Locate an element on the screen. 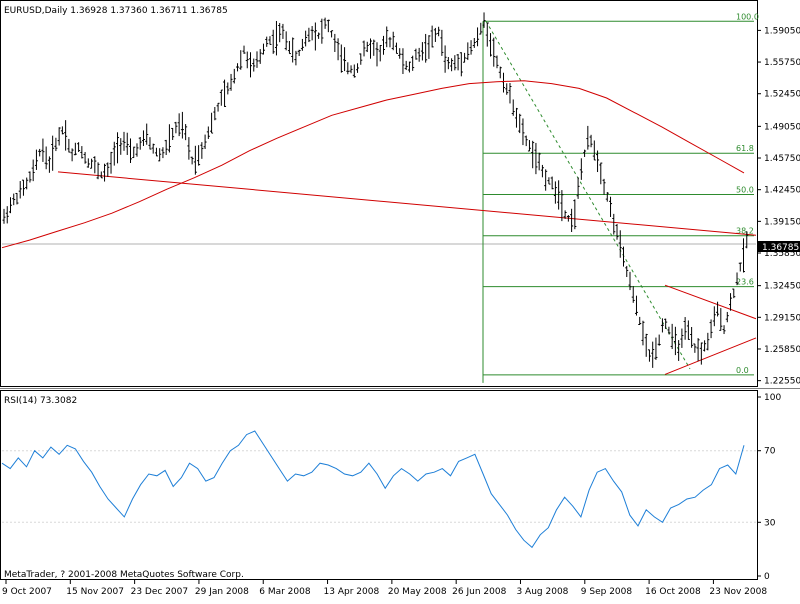 The image size is (800, 604). time-axis-label: 6 Mar 2008 is located at coordinates (285, 592).